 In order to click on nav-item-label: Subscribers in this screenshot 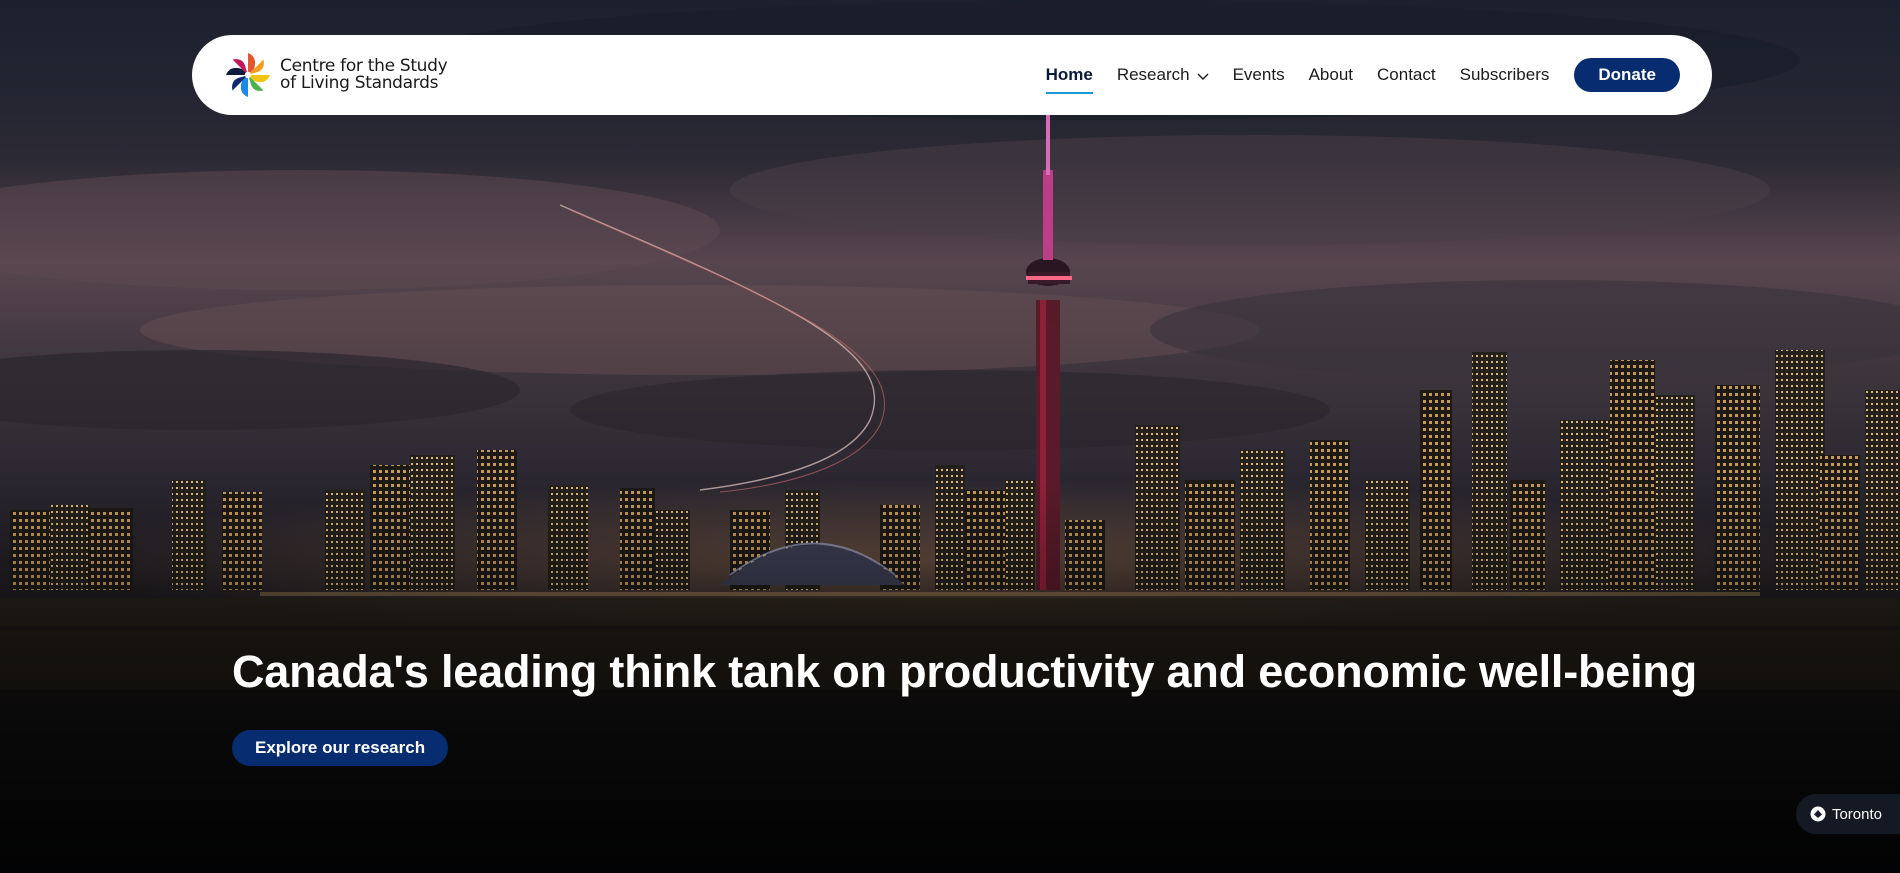, I will do `click(1504, 74)`.